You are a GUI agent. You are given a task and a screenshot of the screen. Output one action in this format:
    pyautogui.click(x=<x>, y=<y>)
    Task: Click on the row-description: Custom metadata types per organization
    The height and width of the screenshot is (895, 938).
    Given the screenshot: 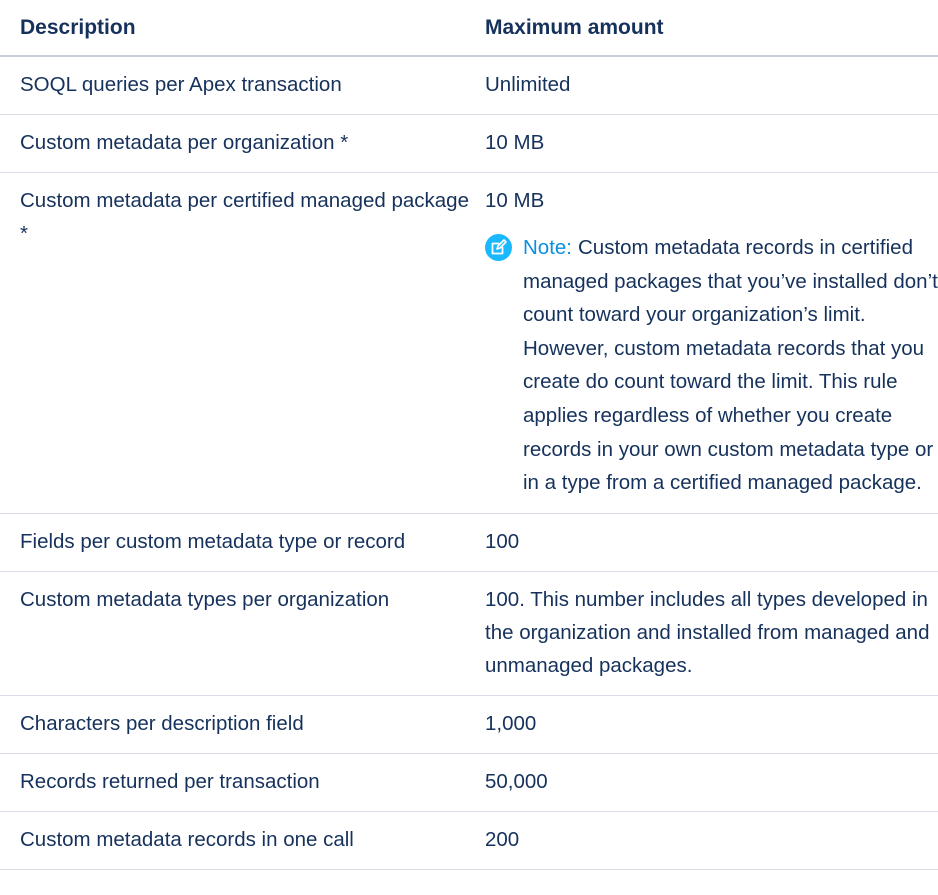 What is the action you would take?
    pyautogui.click(x=205, y=599)
    